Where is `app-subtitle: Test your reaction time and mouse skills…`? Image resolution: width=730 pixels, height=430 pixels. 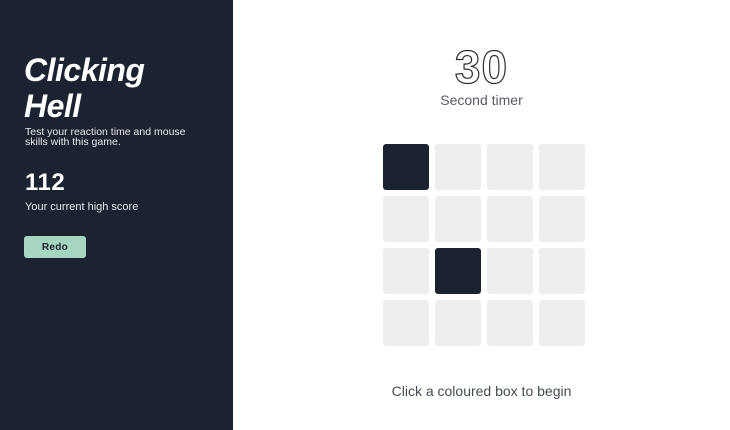
app-subtitle: Test your reaction time and mouse skills… is located at coordinates (105, 137).